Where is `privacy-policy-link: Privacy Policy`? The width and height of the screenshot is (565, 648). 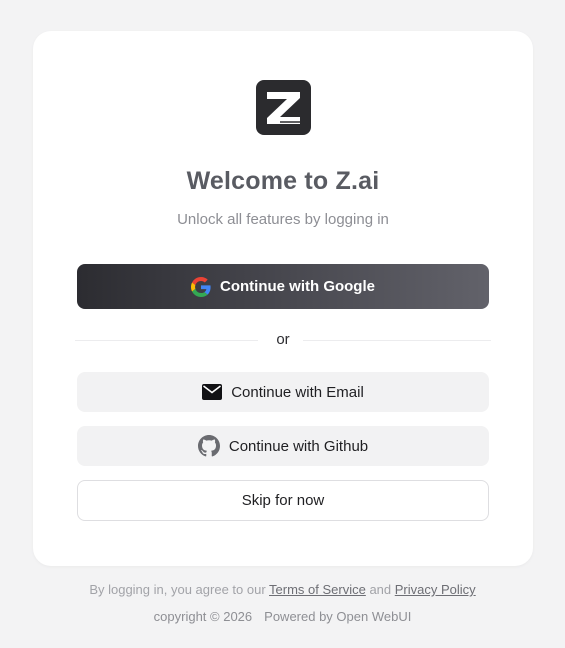 privacy-policy-link: Privacy Policy is located at coordinates (435, 589).